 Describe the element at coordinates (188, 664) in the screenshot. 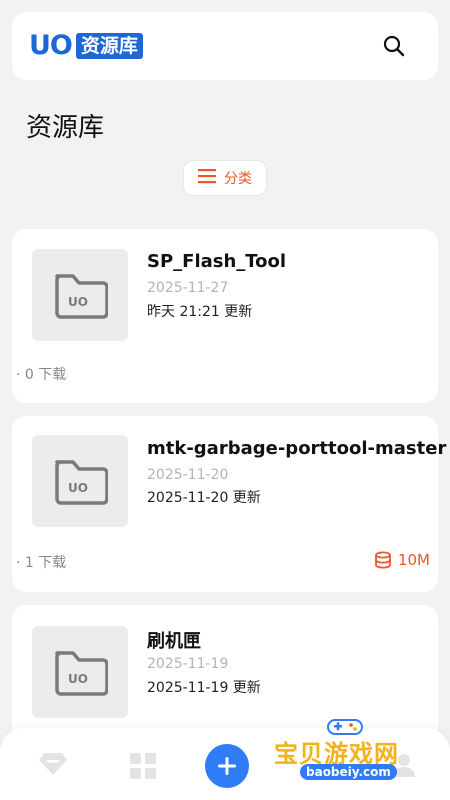

I see `resource-date: 2025-11-19` at that location.